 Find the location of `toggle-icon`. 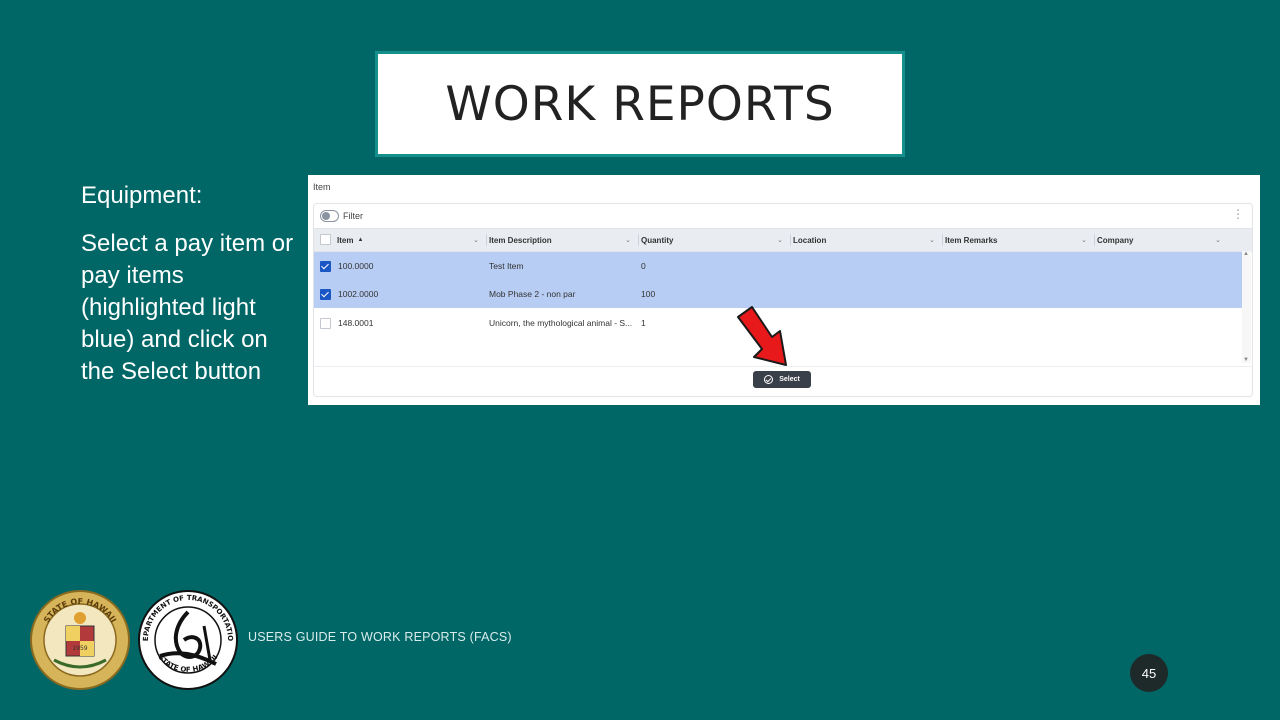

toggle-icon is located at coordinates (329, 216).